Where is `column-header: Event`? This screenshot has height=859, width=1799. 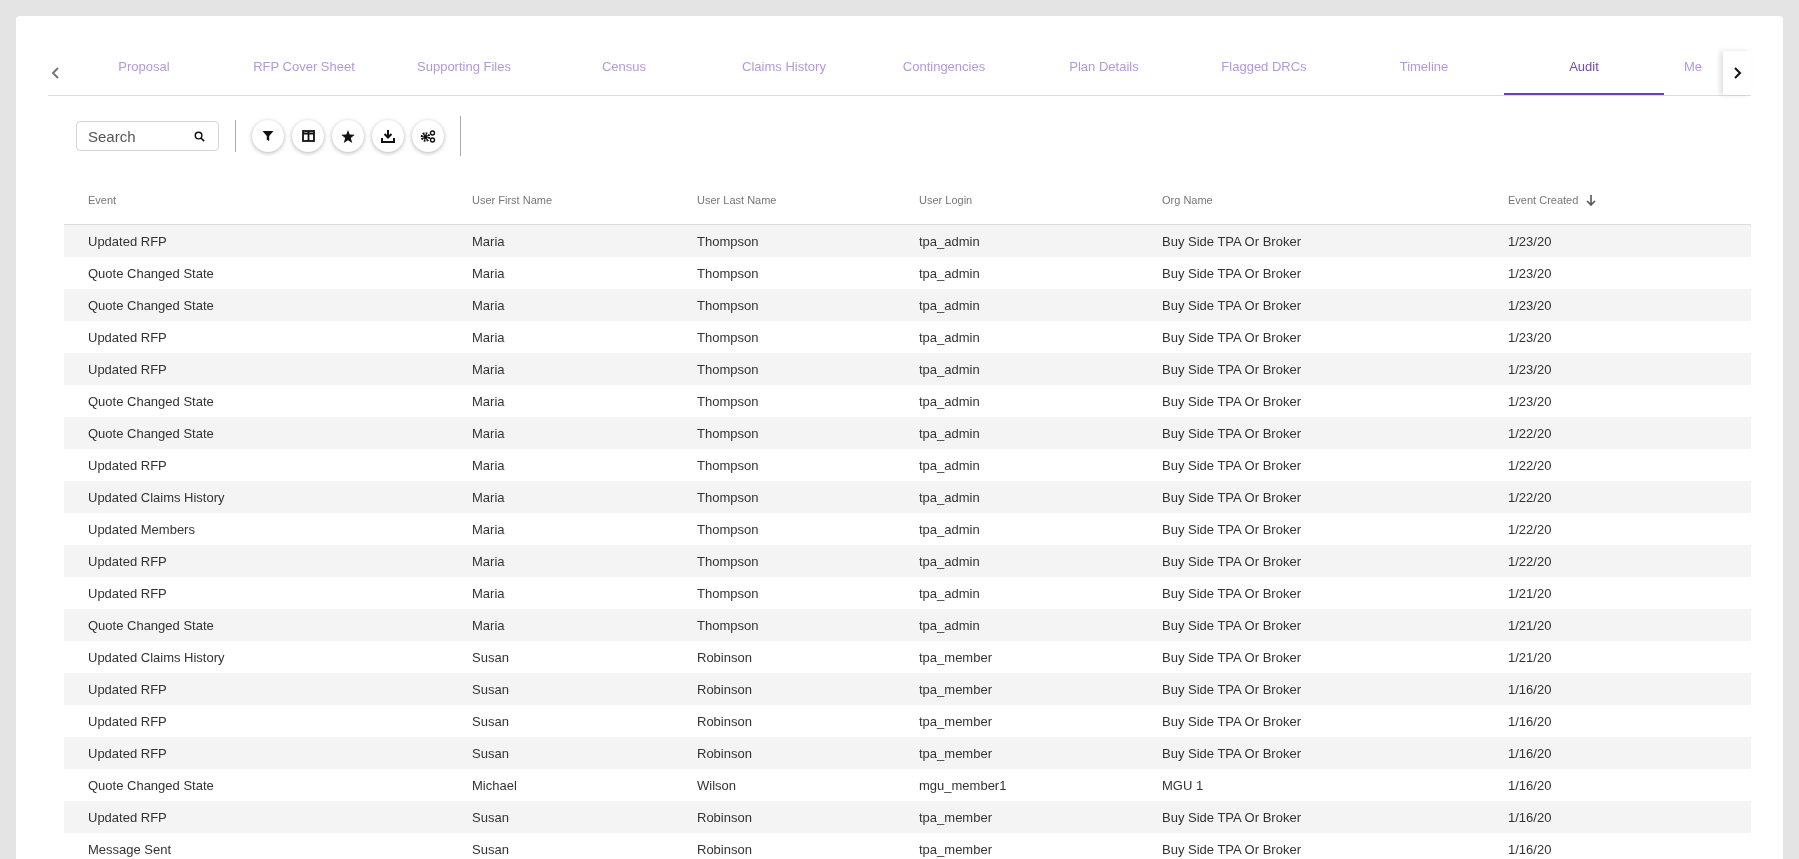
column-header: Event is located at coordinates (102, 200).